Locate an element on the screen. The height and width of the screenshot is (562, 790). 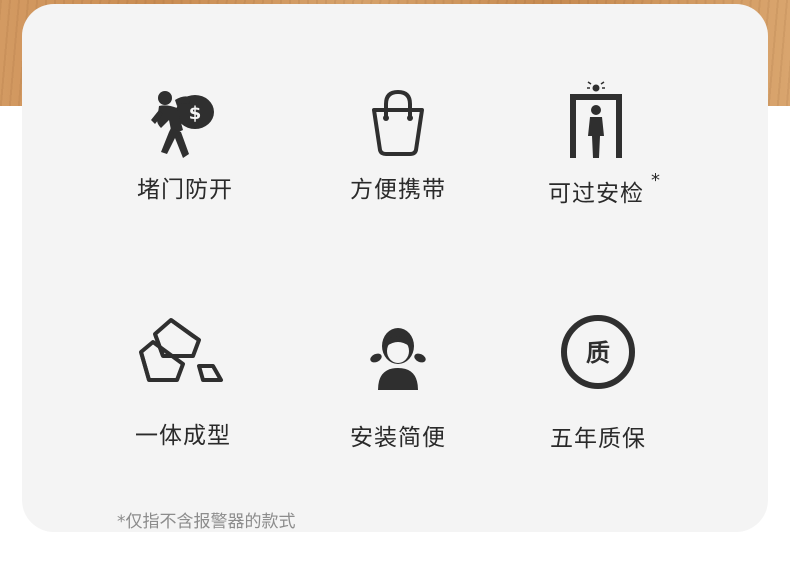
feature-block-portable: 方便携带 is located at coordinates (398, 145).